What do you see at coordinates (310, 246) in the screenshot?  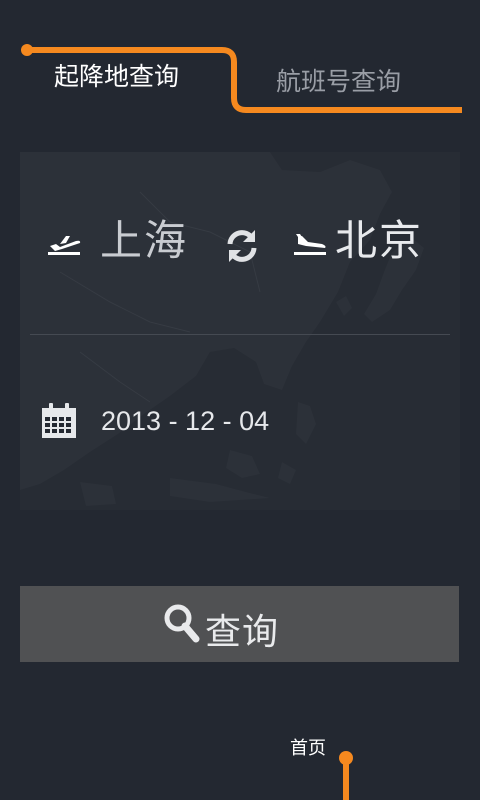 I see `landing-plane-icon` at bounding box center [310, 246].